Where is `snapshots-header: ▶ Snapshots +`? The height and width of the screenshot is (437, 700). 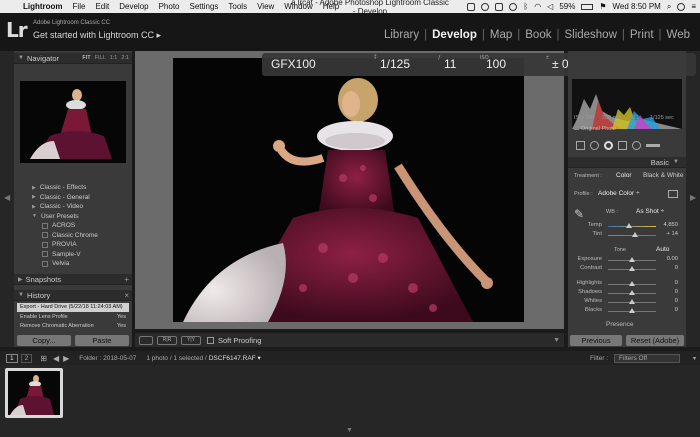 snapshots-header: ▶ Snapshots + is located at coordinates (73, 279).